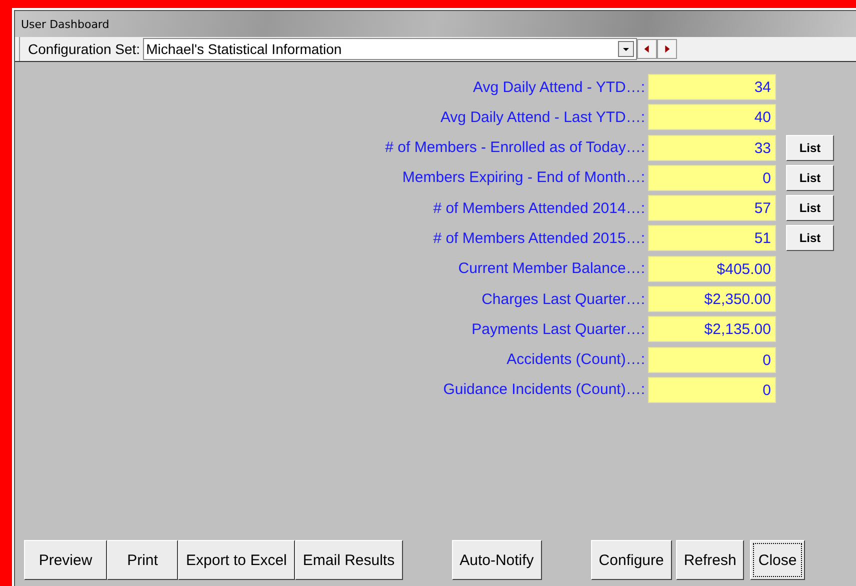 This screenshot has width=856, height=586. I want to click on metric-value: 57, so click(712, 208).